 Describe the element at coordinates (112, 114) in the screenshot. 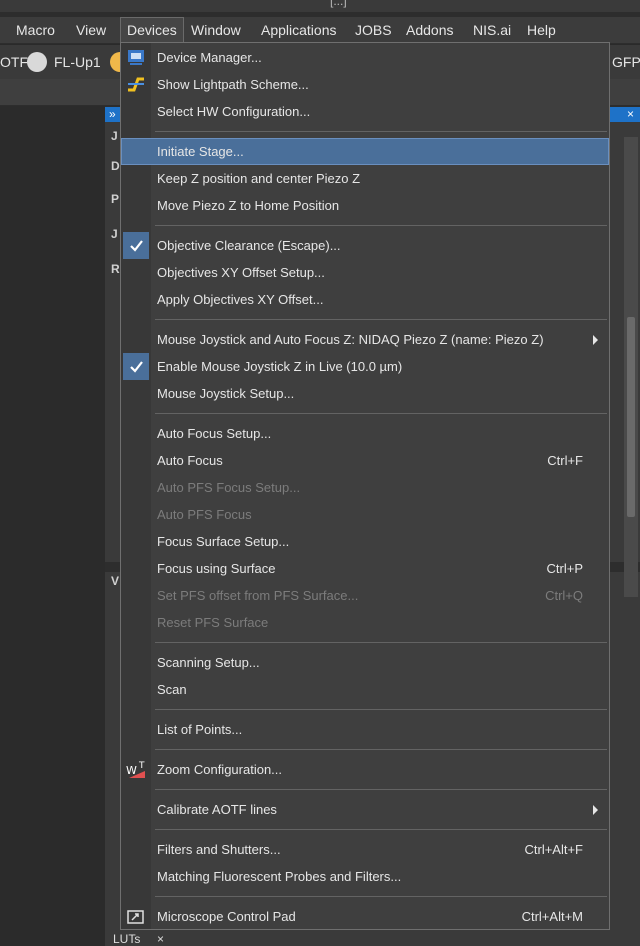

I see `expand-icon: »` at that location.